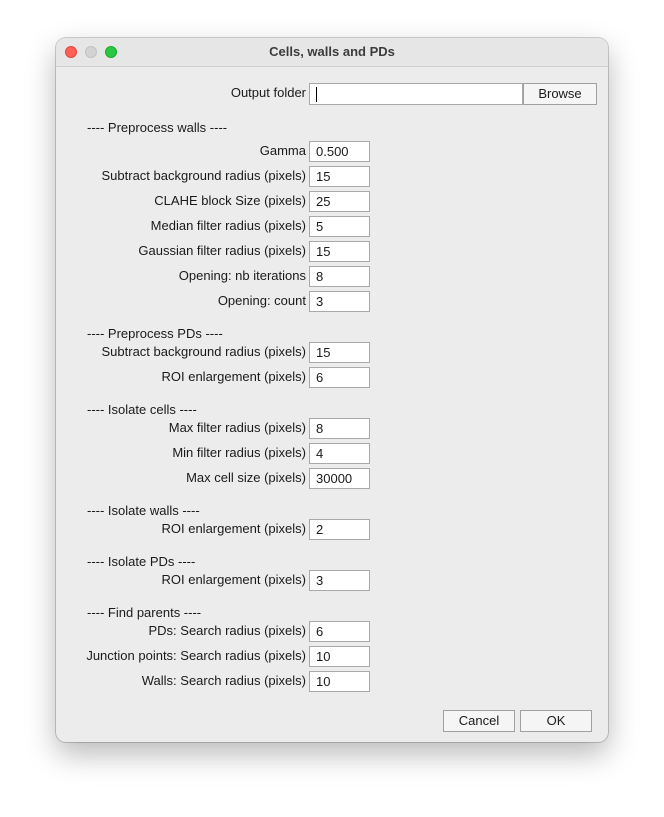 This screenshot has height=817, width=664. I want to click on text-caret, so click(316, 94).